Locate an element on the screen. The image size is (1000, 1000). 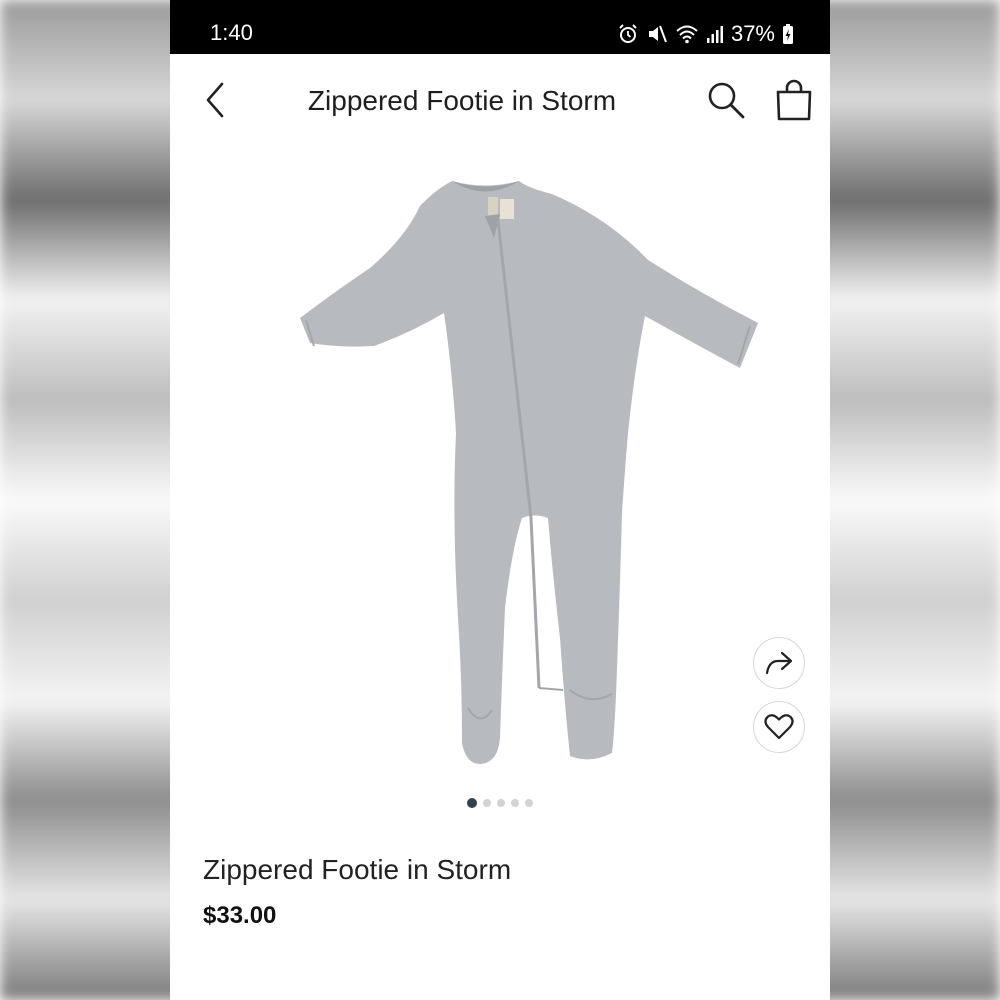
share-icon is located at coordinates (779, 663).